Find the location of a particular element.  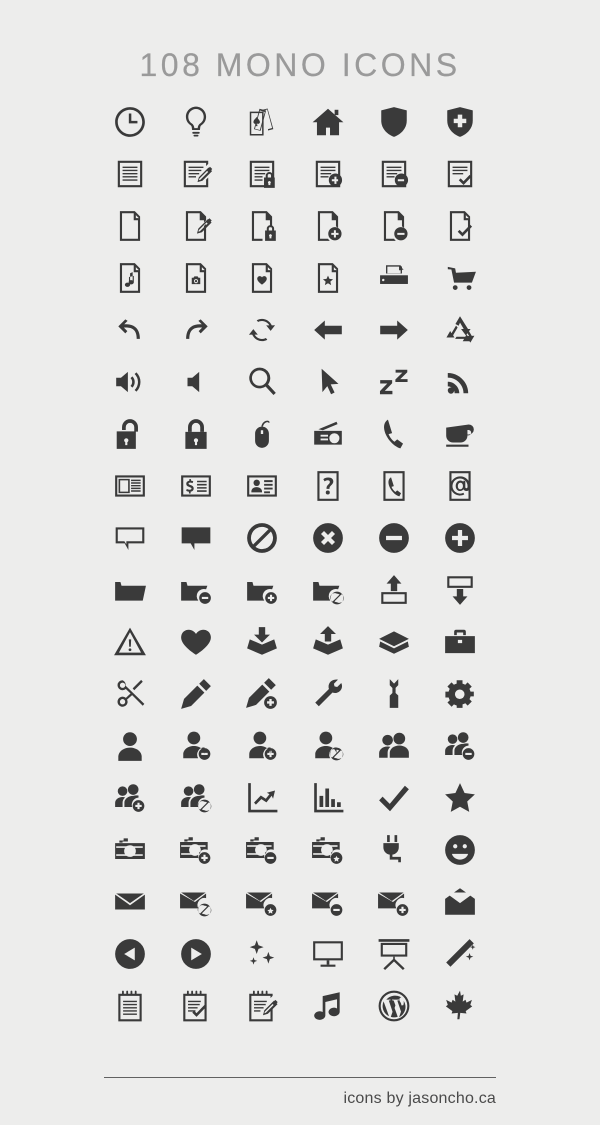

coffee-cup-icon is located at coordinates (460, 434).